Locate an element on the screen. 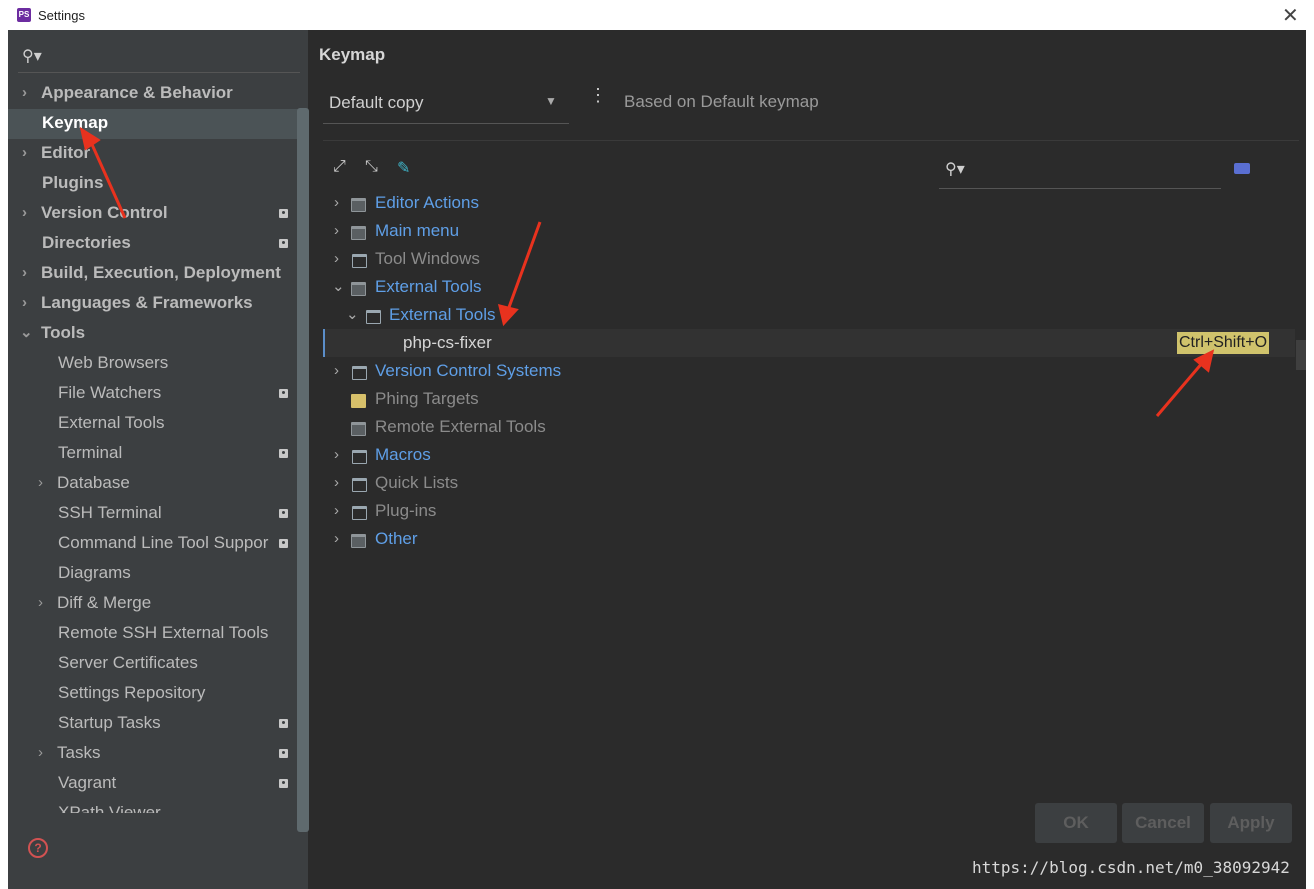 The width and height of the screenshot is (1314, 889). annotation-arrow-external-tools is located at coordinates (524, 266).